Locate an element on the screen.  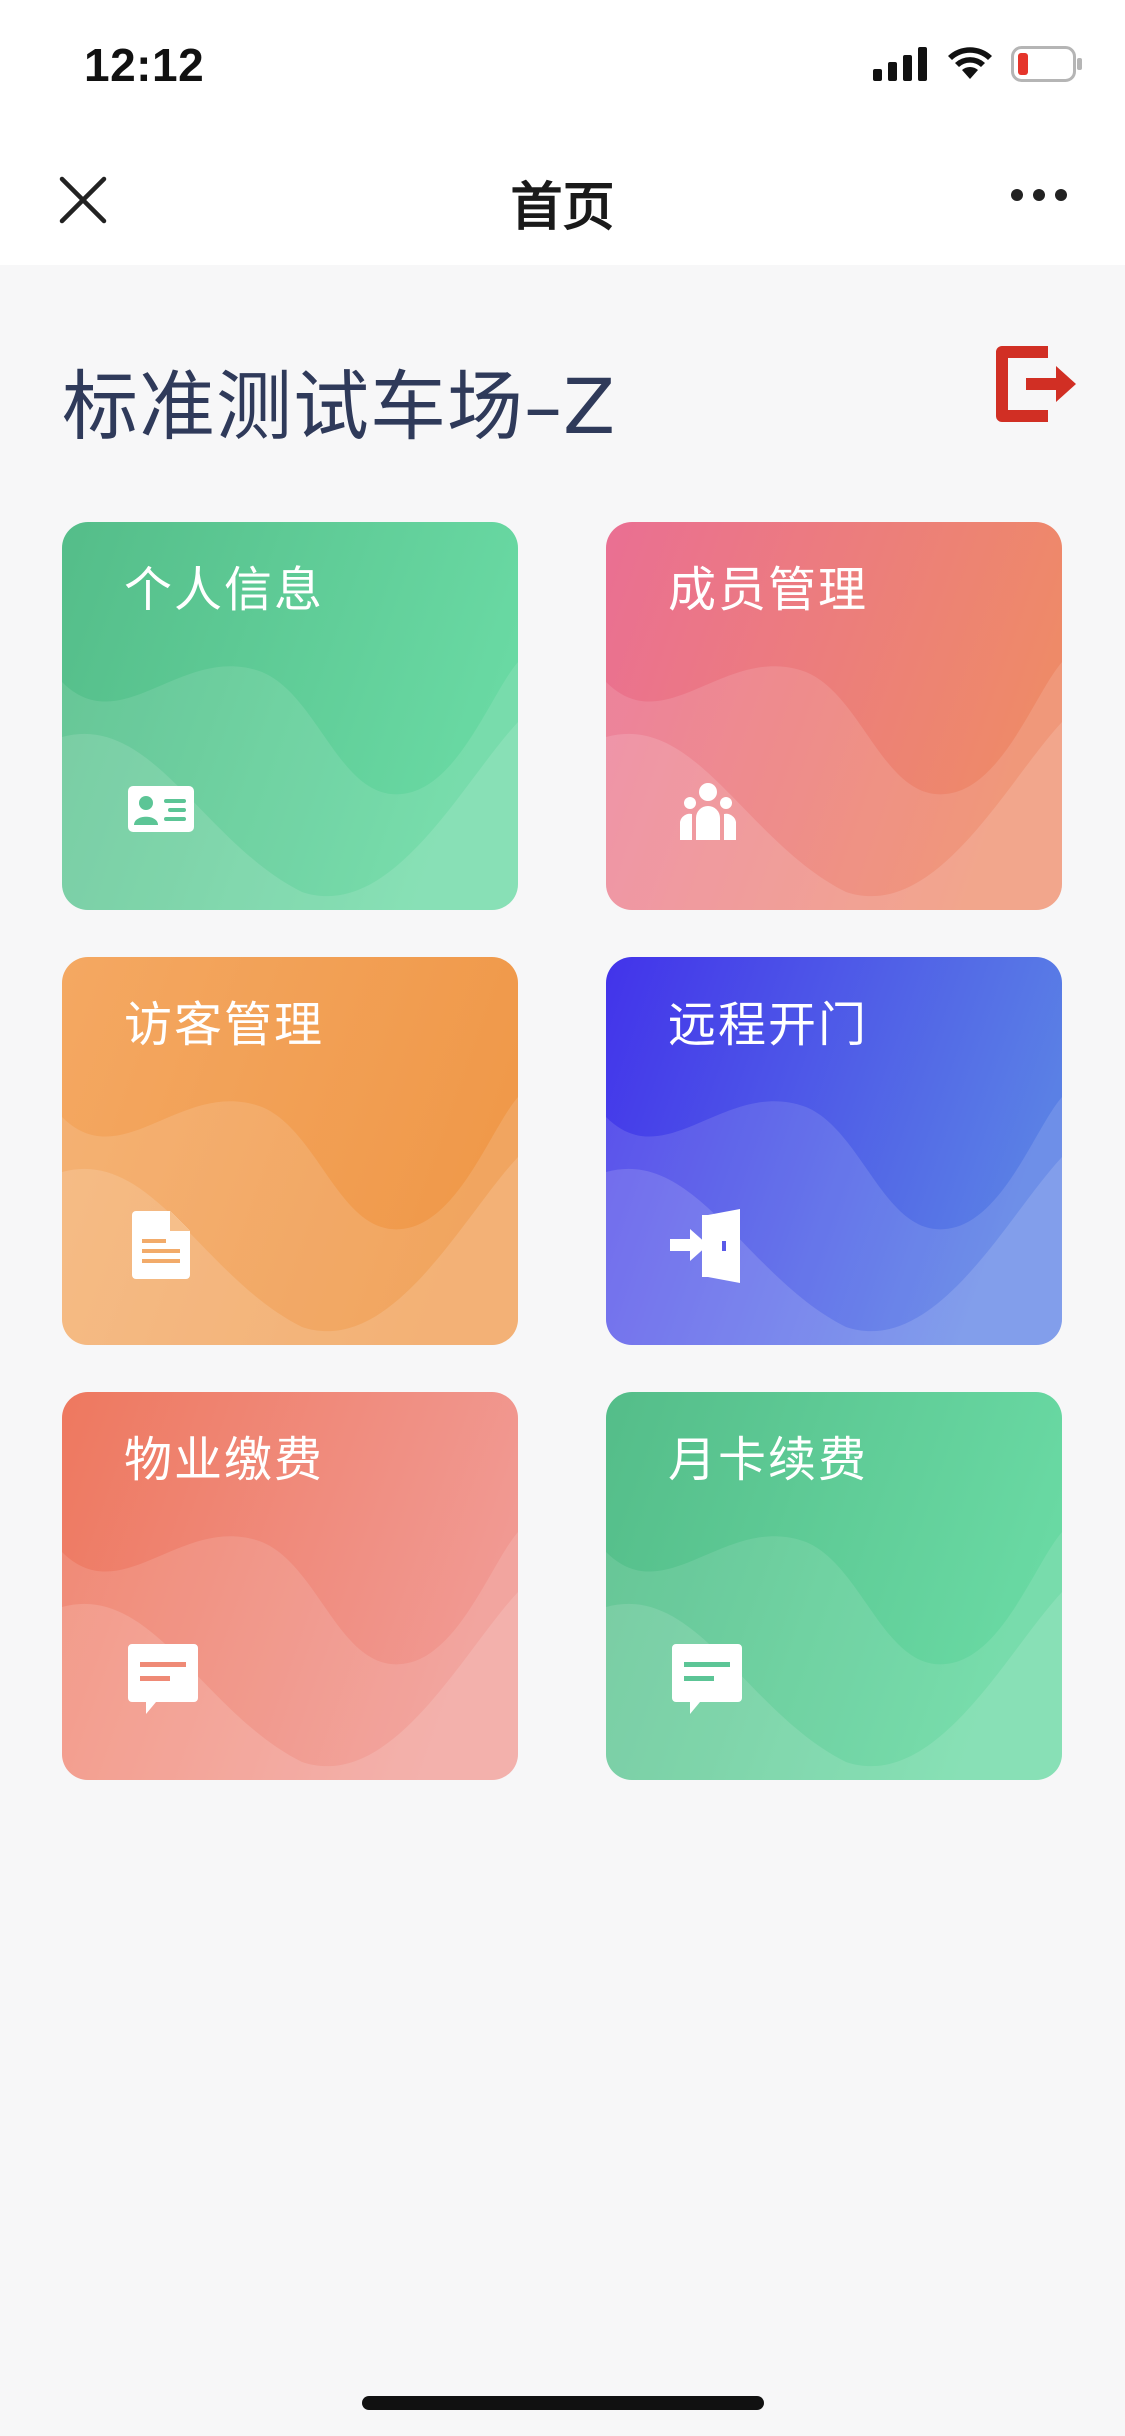
parking-lot-title: 标准测试车场–Z is located at coordinates (339, 406).